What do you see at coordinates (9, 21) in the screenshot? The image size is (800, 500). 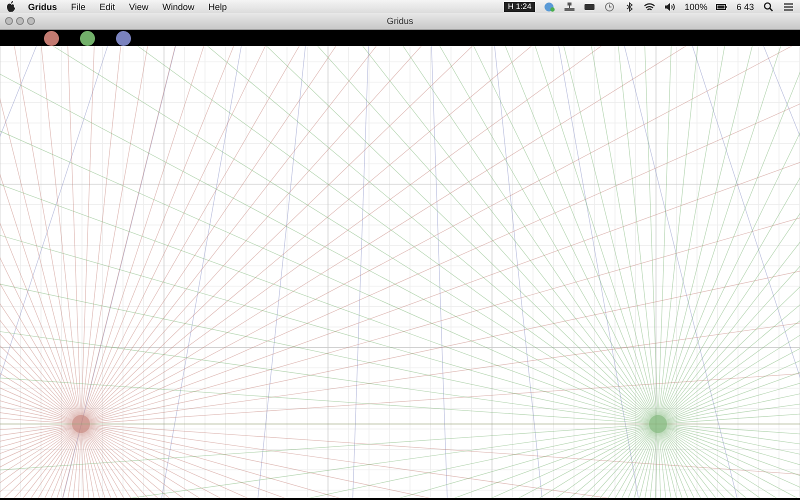 I see `close-button` at bounding box center [9, 21].